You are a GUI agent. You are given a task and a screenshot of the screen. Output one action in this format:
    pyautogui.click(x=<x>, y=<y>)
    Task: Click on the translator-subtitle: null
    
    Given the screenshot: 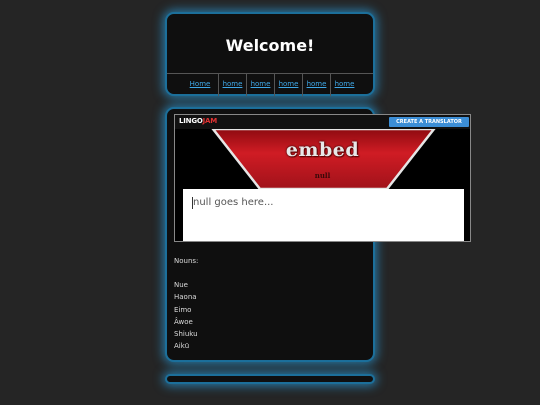 What is the action you would take?
    pyautogui.click(x=322, y=175)
    